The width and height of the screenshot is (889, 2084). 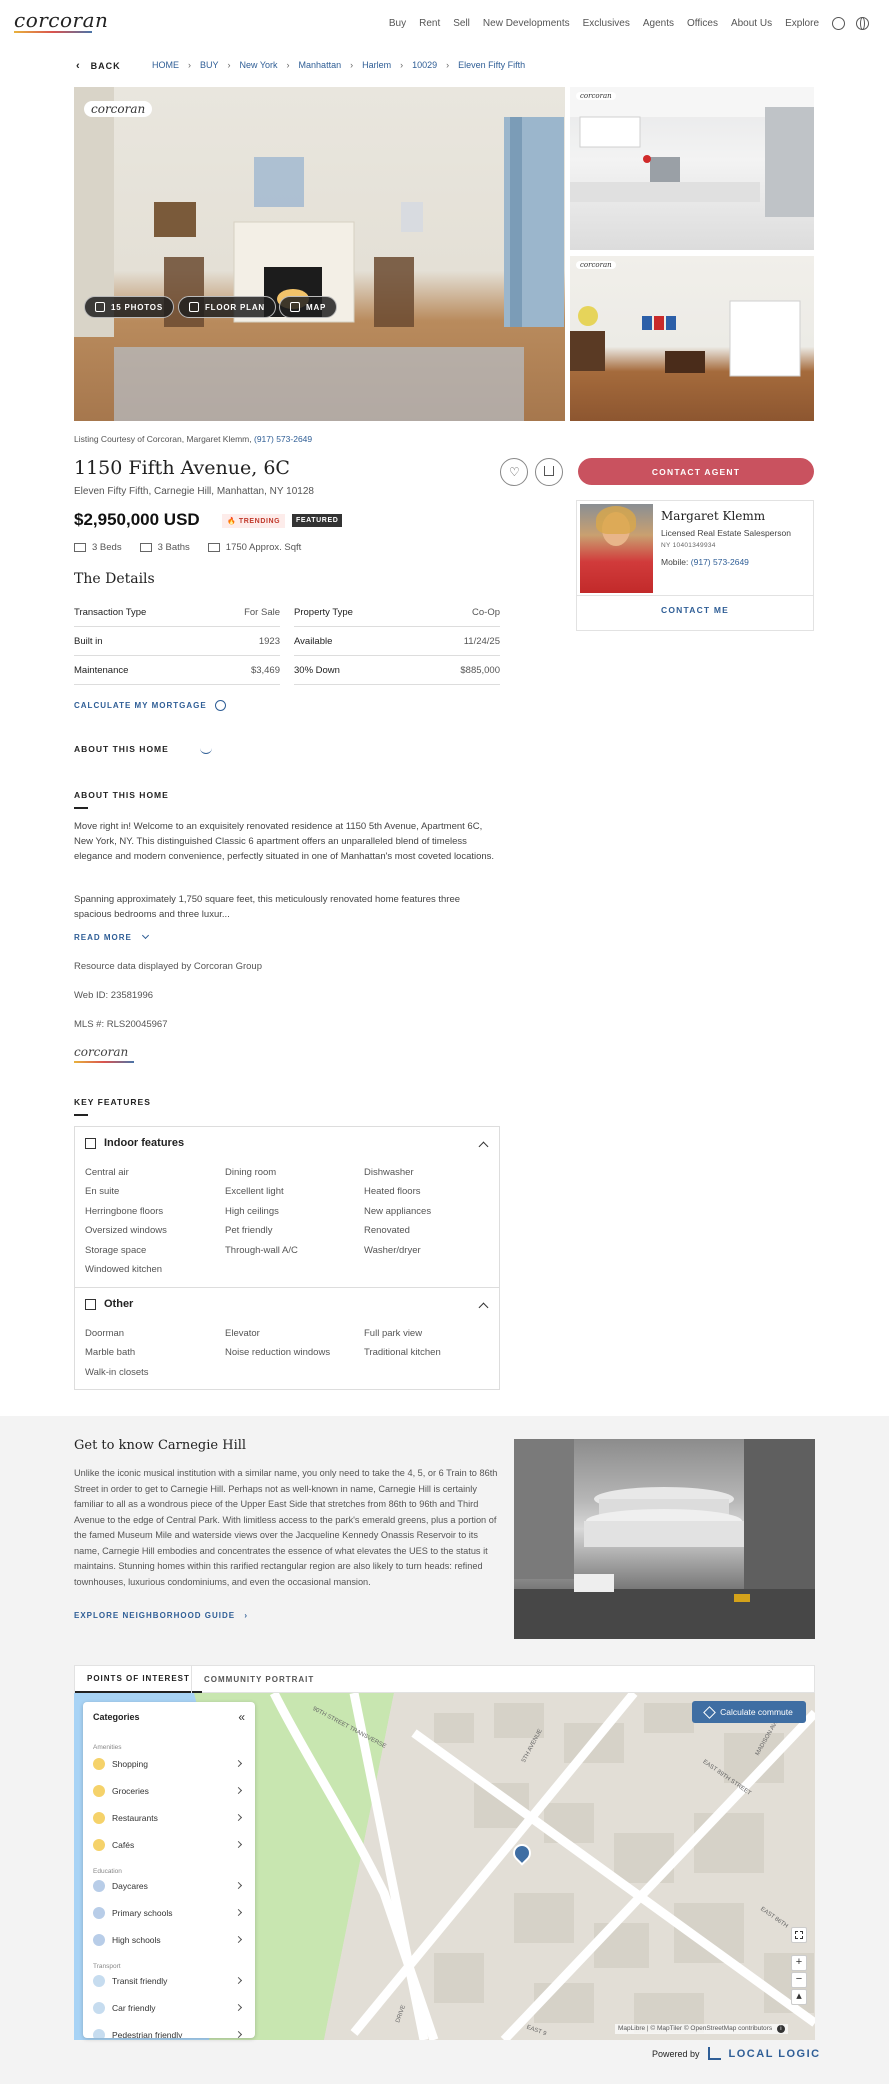 I want to click on contact-agent-button: CONTACT AGENT, so click(x=696, y=471).